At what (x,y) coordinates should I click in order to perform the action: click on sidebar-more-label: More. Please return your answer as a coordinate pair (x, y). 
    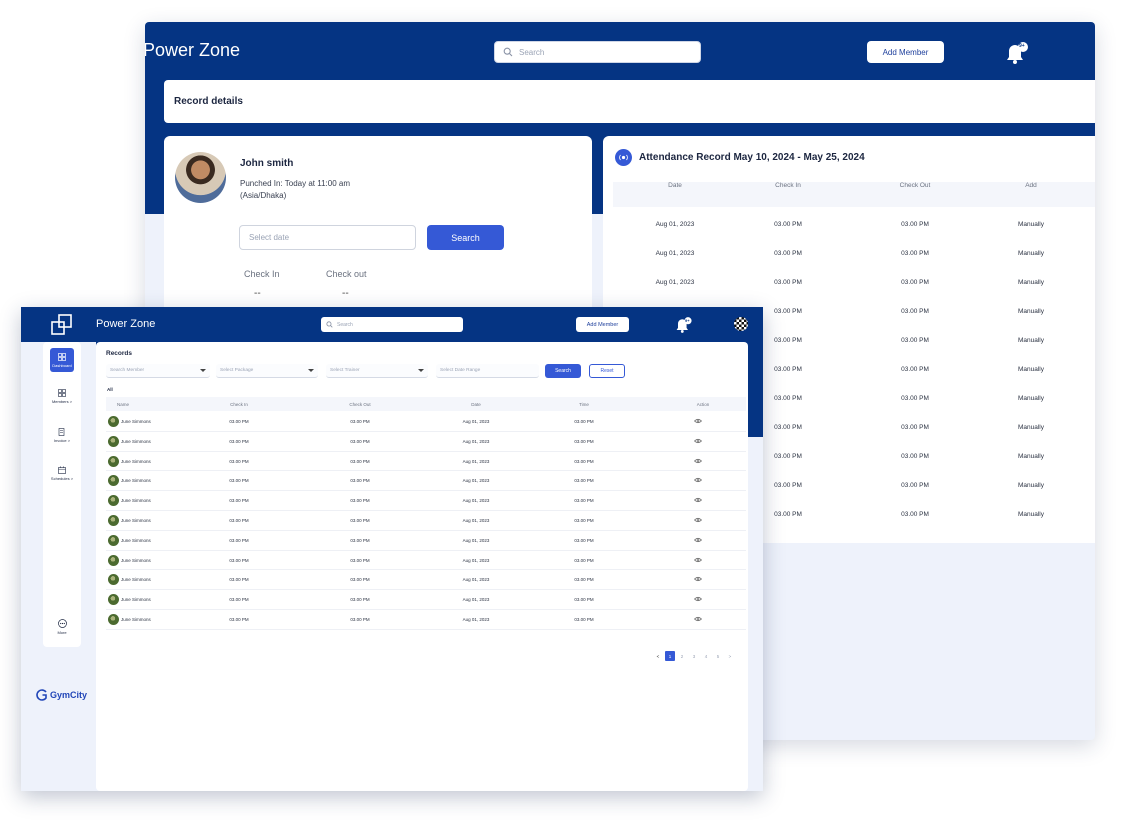
    Looking at the image, I should click on (62, 632).